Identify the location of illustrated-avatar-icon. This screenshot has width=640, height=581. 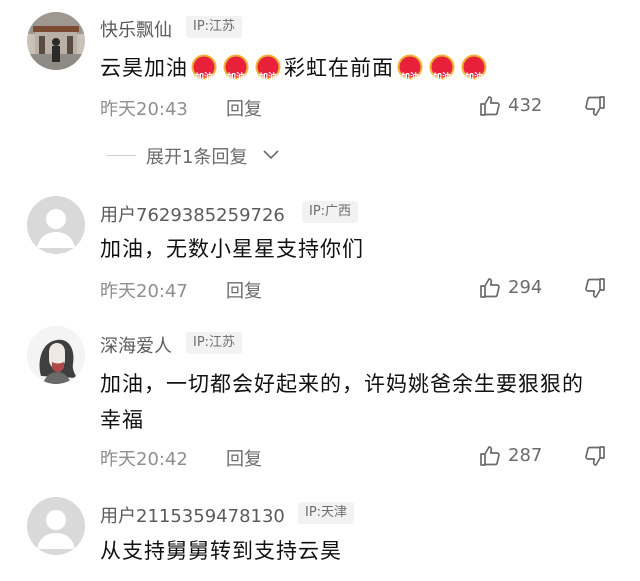
(56, 355).